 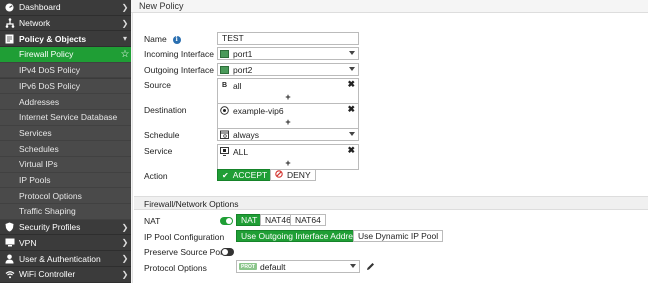 What do you see at coordinates (288, 53) in the screenshot?
I see `incoming-interface-select: port1` at bounding box center [288, 53].